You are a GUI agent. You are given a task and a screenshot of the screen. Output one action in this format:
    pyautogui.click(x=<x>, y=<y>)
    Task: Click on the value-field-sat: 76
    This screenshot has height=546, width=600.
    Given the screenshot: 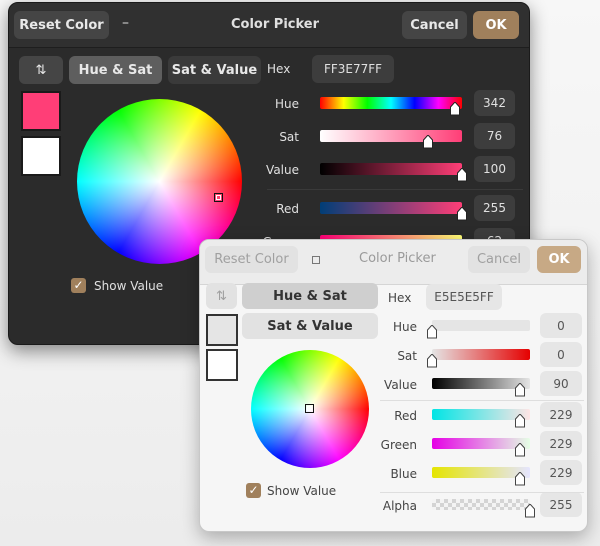 What is the action you would take?
    pyautogui.click(x=494, y=136)
    